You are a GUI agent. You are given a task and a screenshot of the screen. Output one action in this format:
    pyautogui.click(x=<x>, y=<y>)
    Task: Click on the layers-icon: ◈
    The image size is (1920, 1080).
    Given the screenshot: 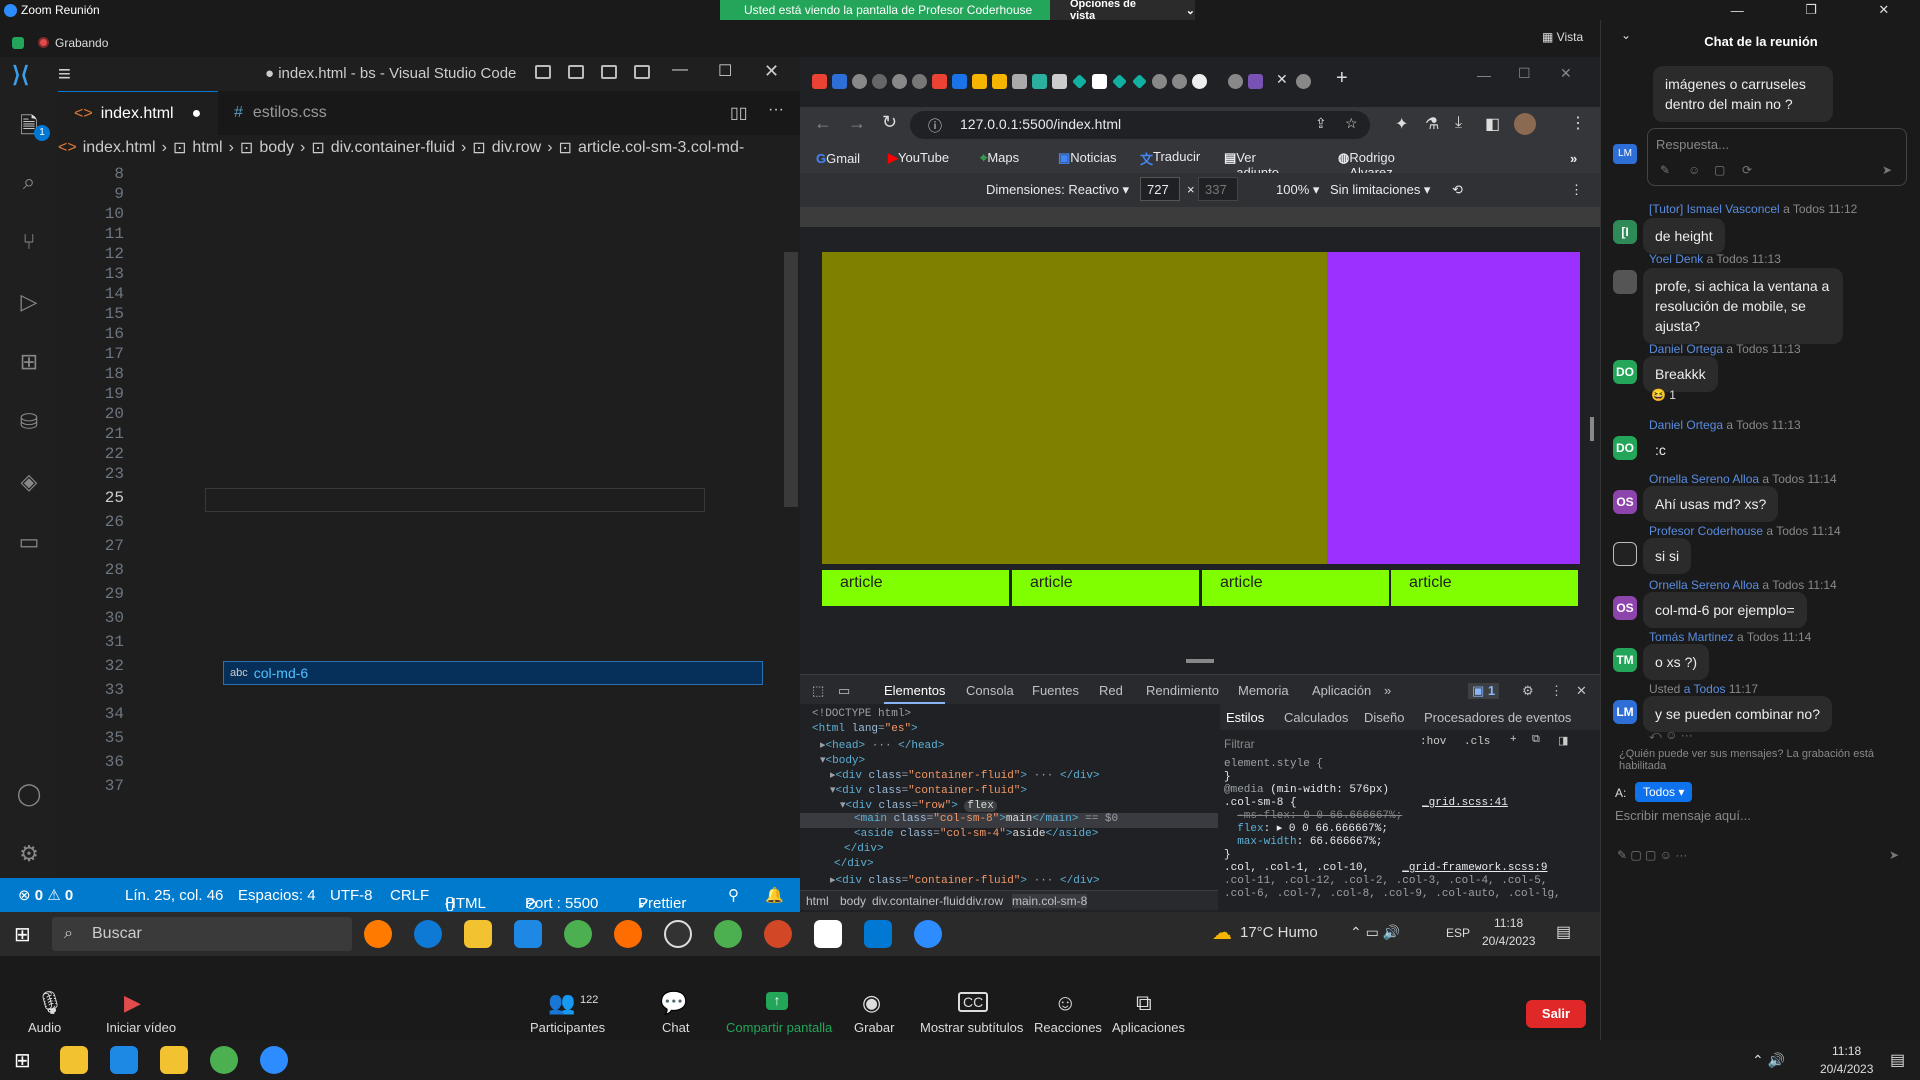 What is the action you would take?
    pyautogui.click(x=29, y=484)
    